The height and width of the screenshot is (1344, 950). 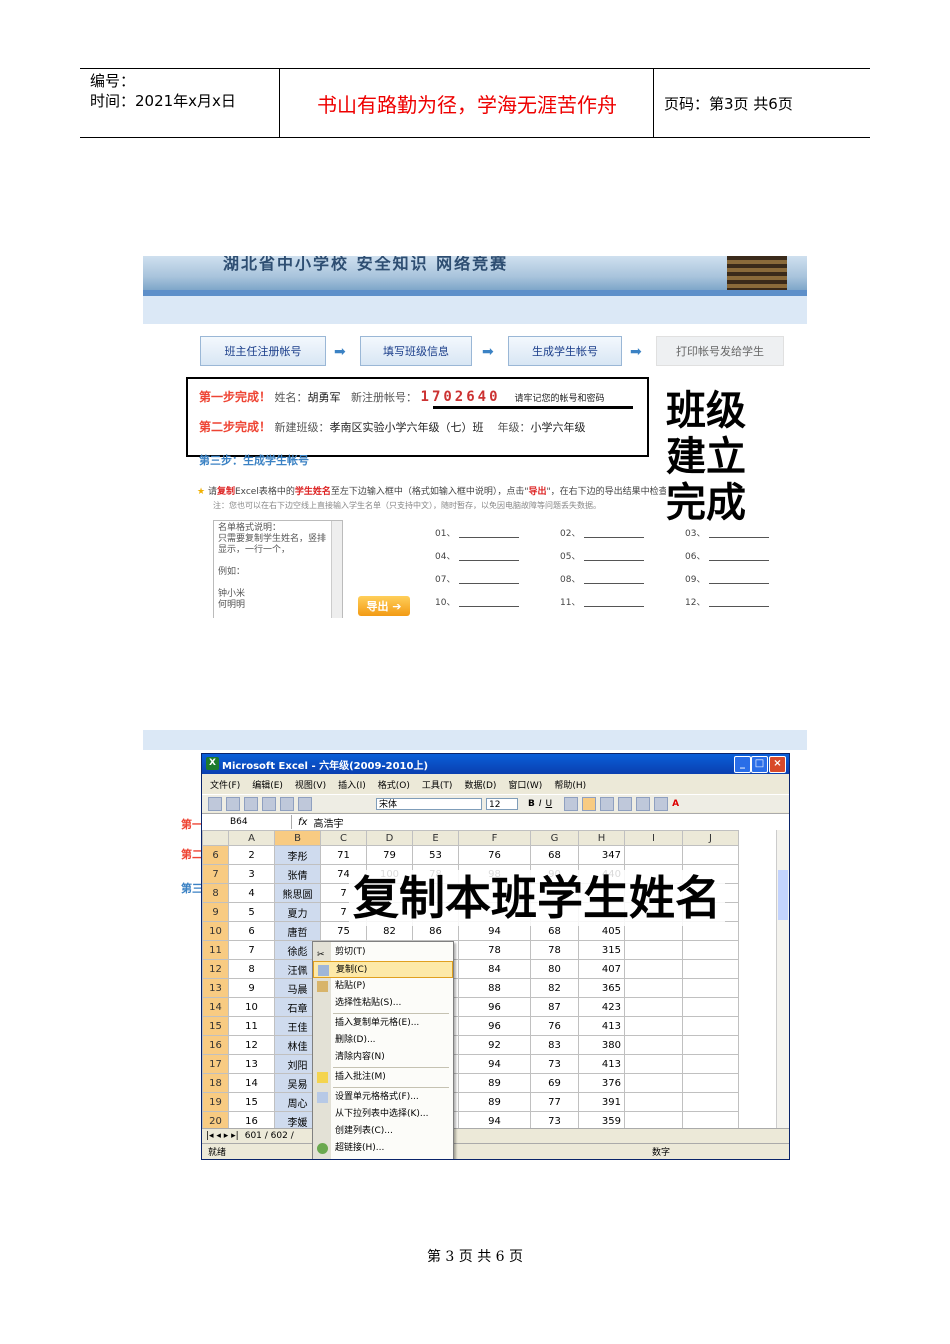 What do you see at coordinates (215, 969) in the screenshot?
I see `row-header: 12` at bounding box center [215, 969].